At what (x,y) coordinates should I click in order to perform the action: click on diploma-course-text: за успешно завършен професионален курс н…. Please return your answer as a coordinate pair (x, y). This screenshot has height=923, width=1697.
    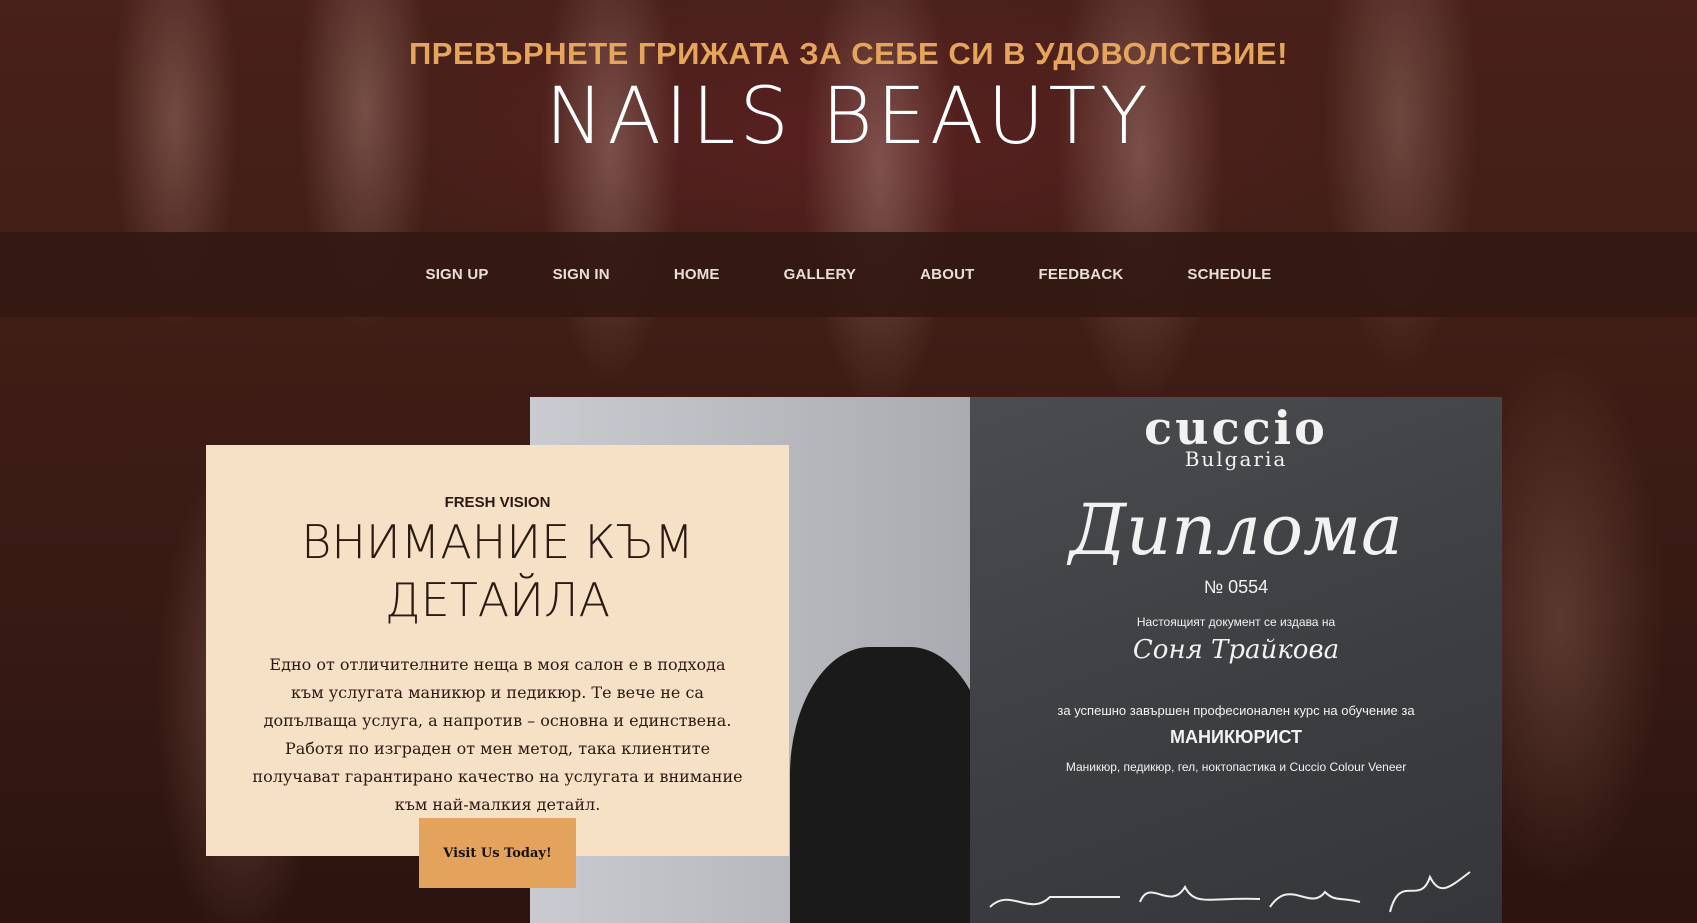
    Looking at the image, I should click on (1236, 710).